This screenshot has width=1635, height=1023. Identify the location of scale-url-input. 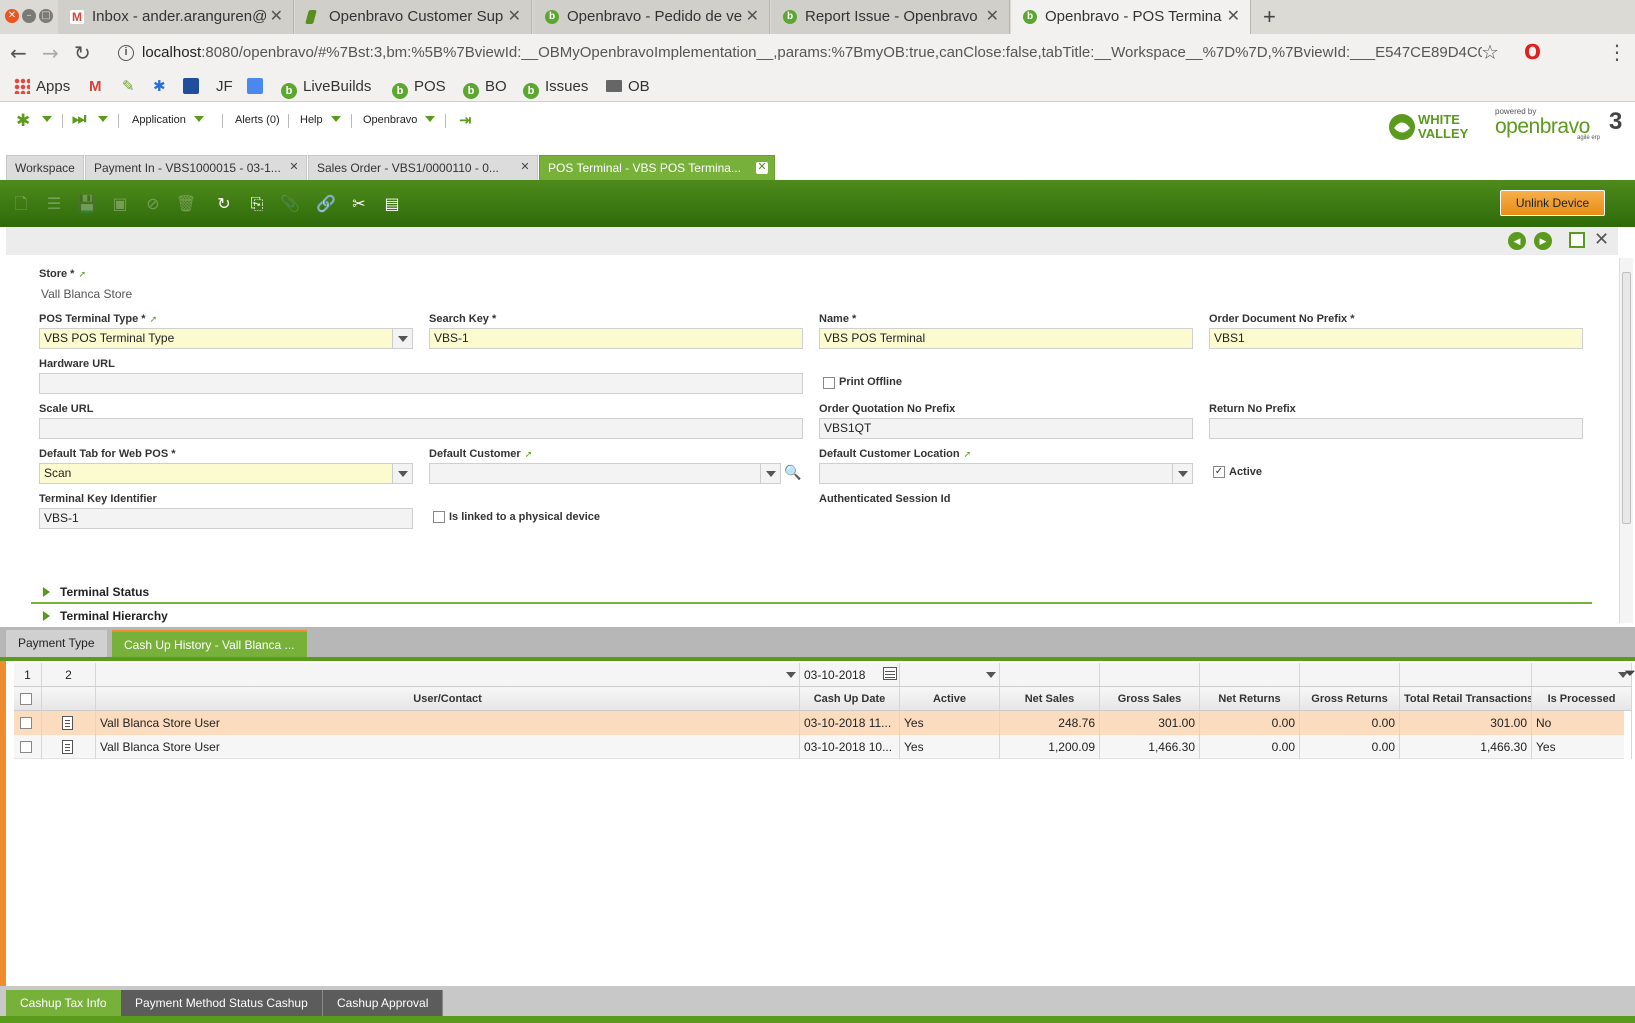
(421, 428).